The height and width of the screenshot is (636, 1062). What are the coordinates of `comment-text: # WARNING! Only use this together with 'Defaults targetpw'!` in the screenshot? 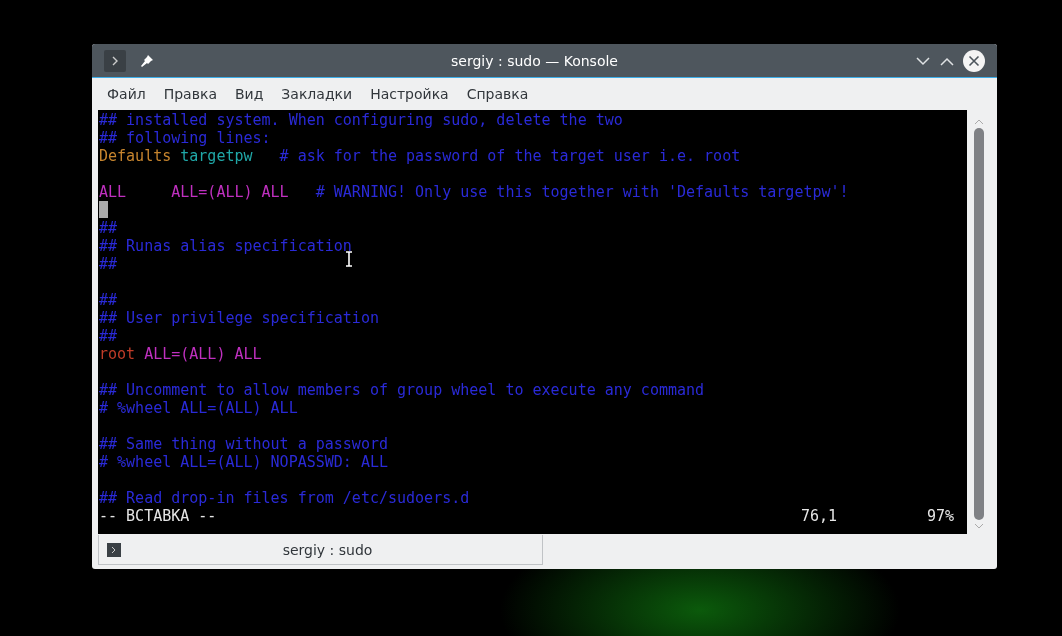 It's located at (581, 192).